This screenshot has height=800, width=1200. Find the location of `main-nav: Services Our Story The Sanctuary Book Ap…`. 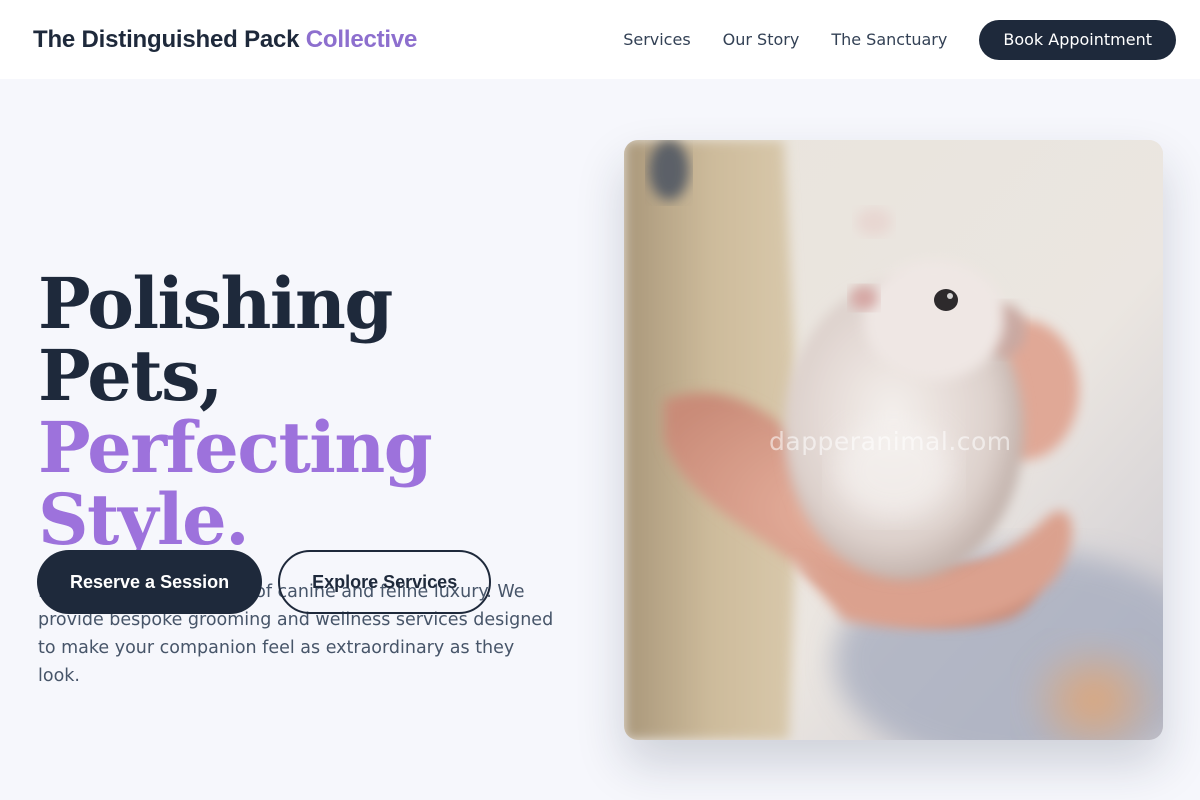

main-nav: Services Our Story The Sanctuary Book Ap… is located at coordinates (899, 39).